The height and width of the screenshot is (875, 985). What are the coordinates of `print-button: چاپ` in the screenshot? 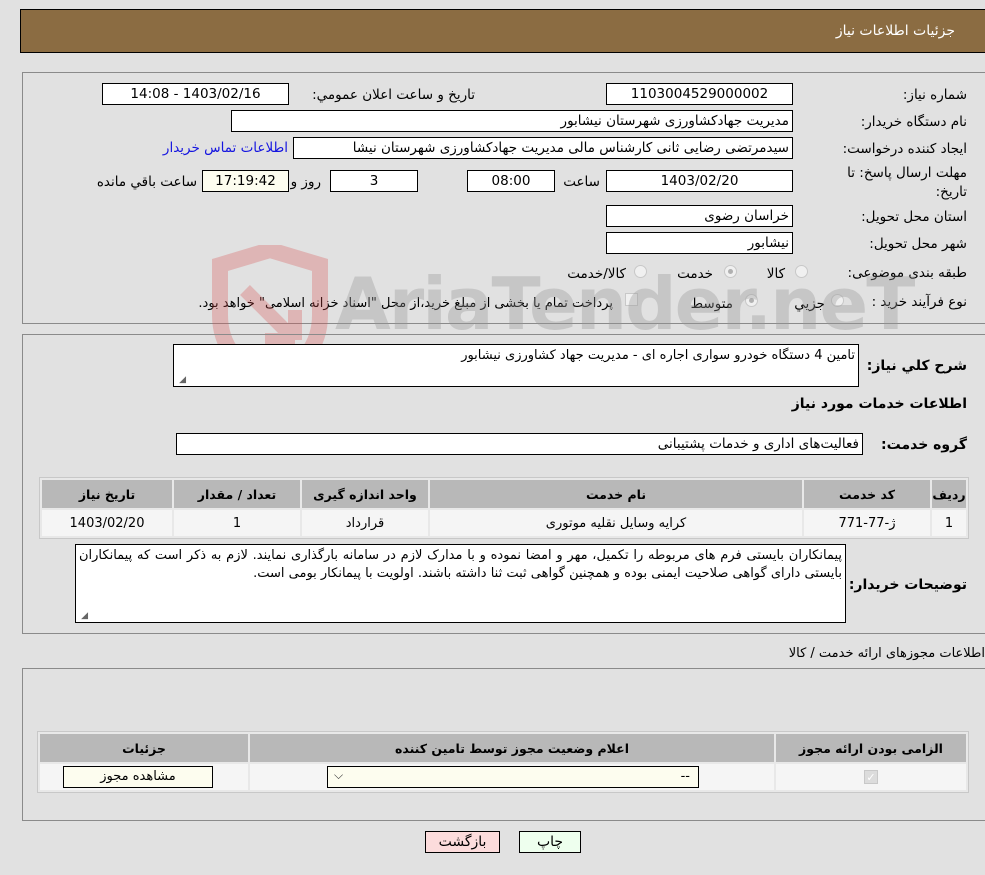 It's located at (550, 842).